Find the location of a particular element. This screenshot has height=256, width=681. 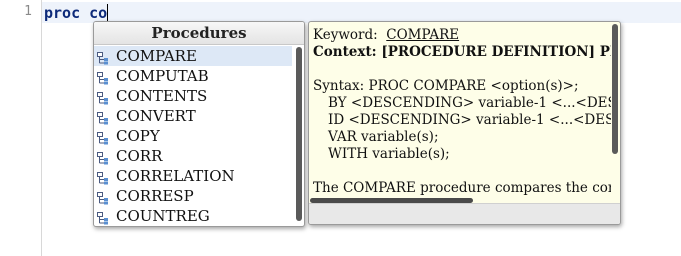

help-keyword-line: Keyword: COMPARE is located at coordinates (462, 35).